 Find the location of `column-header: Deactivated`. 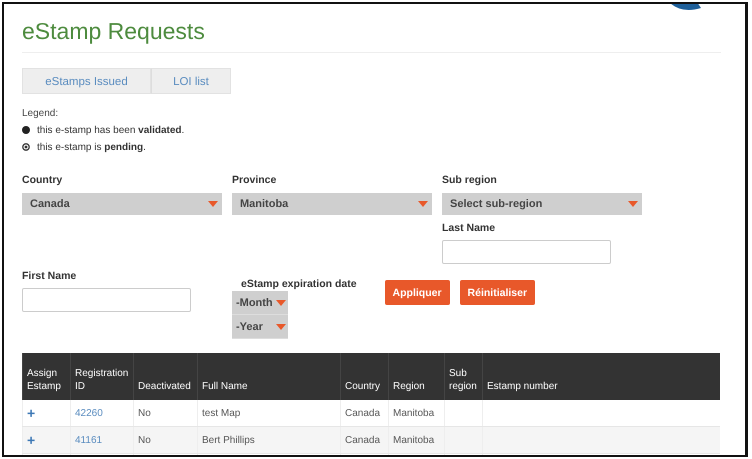

column-header: Deactivated is located at coordinates (166, 376).